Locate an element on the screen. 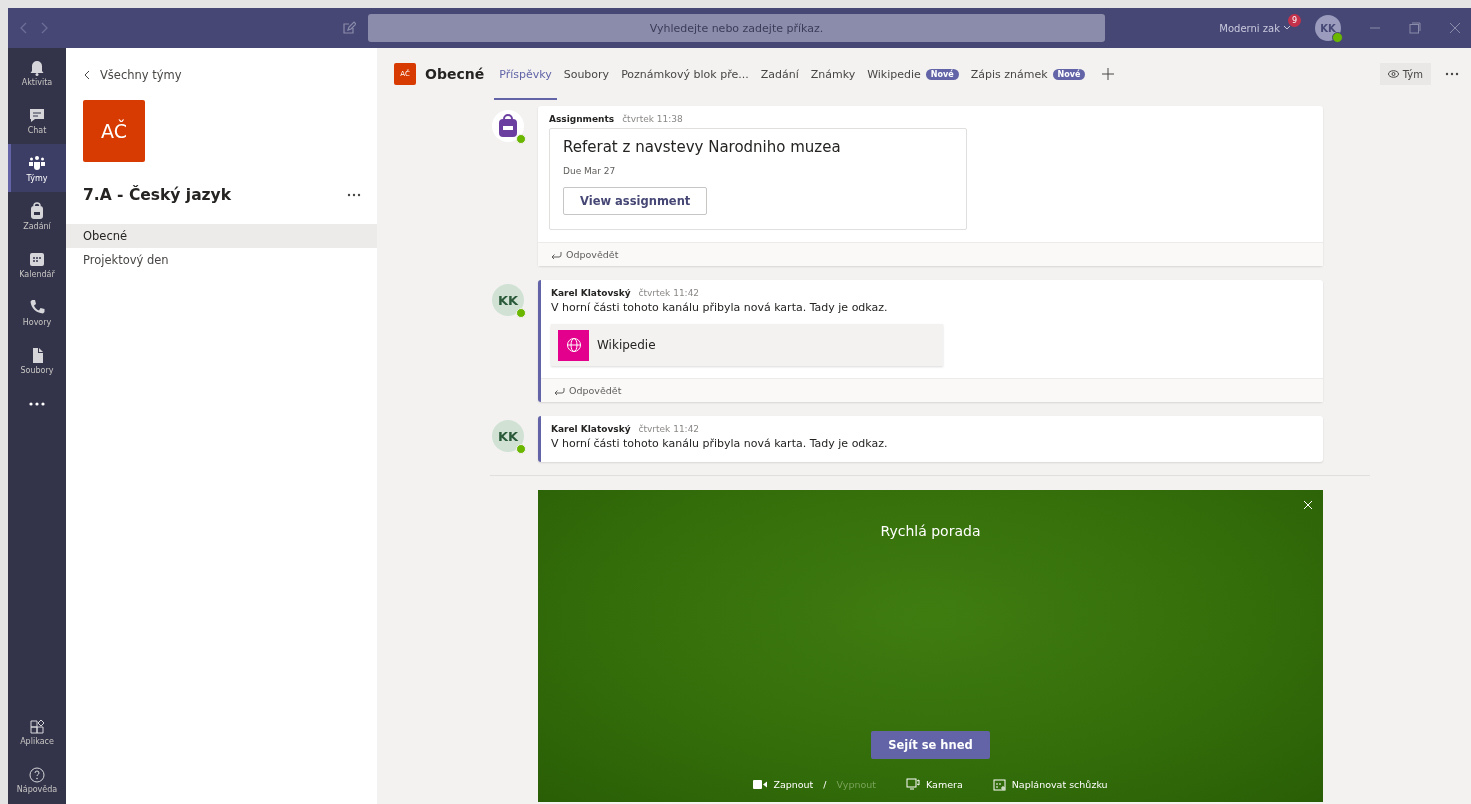 The width and height of the screenshot is (1471, 804). calendar-add-icon is located at coordinates (999, 784).